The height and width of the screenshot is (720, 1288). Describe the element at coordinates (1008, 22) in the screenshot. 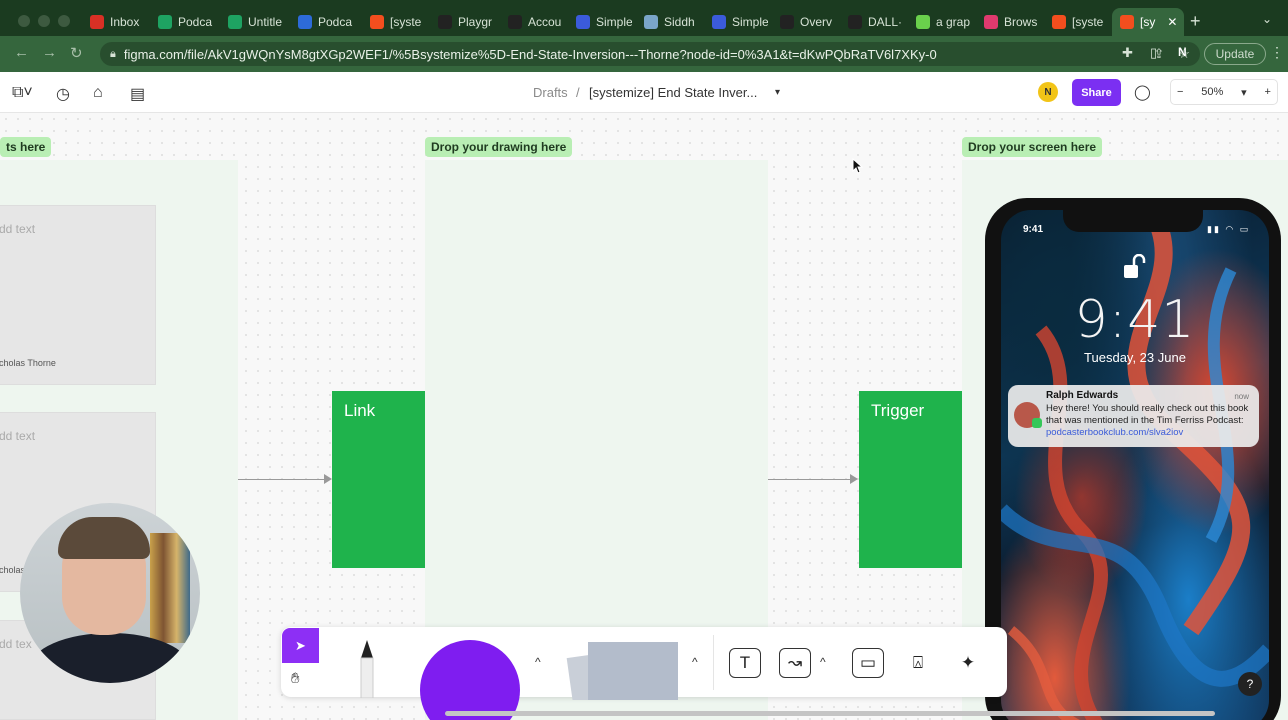

I see `browser-tab: Brows` at that location.